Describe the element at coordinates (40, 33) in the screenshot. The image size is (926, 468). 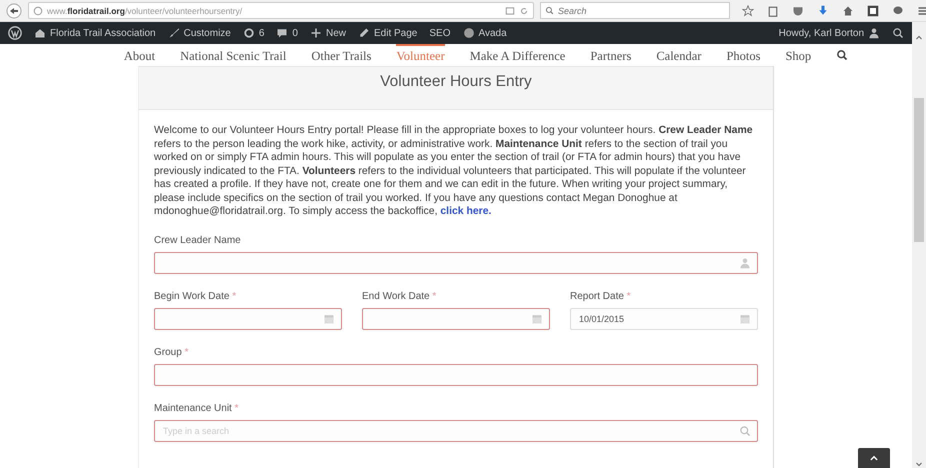
I see `house-icon` at that location.